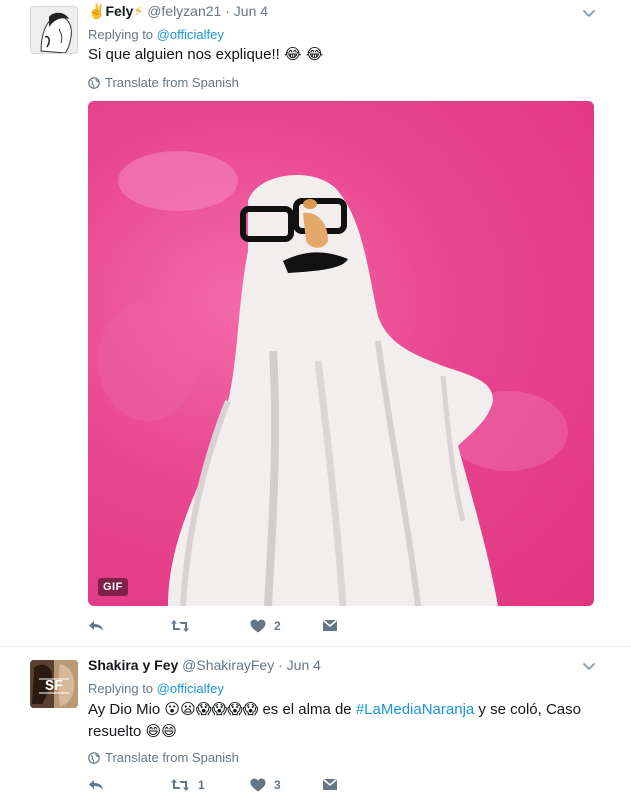 The image size is (631, 801). I want to click on avatar, so click(54, 30).